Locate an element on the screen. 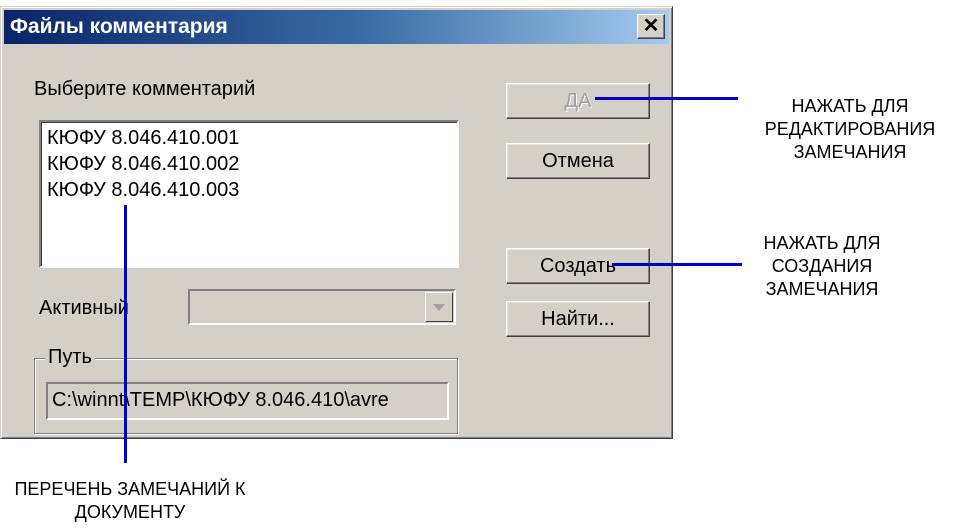 This screenshot has width=962, height=528. create-callout-line-2: СОЗДАНИЯ is located at coordinates (822, 266).